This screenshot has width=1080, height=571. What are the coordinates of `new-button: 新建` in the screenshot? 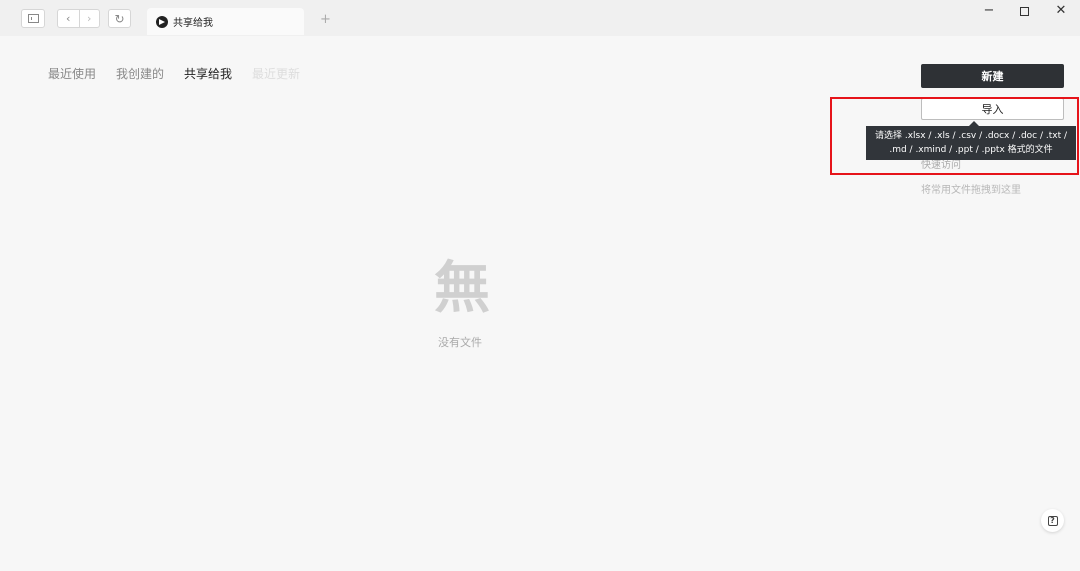 It's located at (992, 76).